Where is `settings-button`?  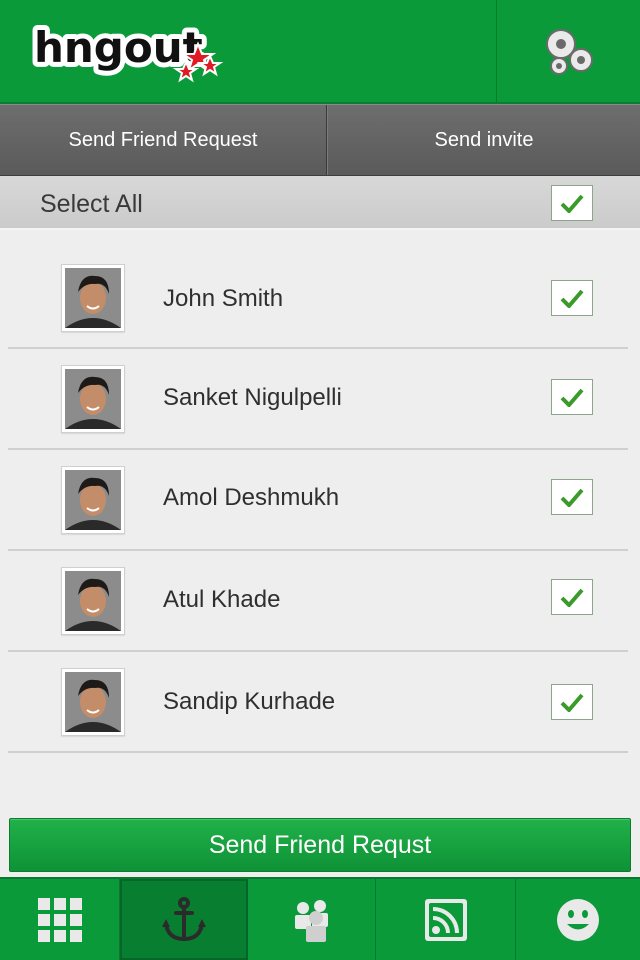
settings-button is located at coordinates (568, 51).